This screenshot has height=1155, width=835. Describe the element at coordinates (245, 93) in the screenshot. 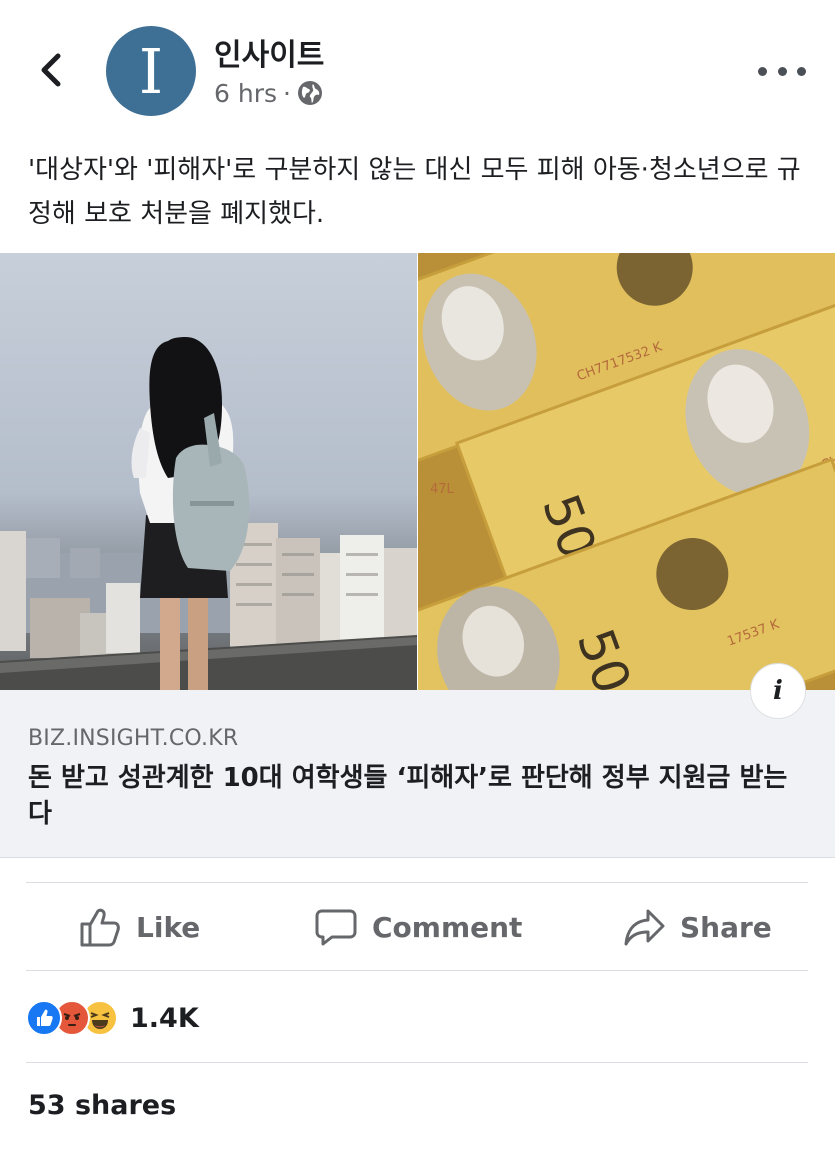

I see `post-time: 6 hrs` at that location.